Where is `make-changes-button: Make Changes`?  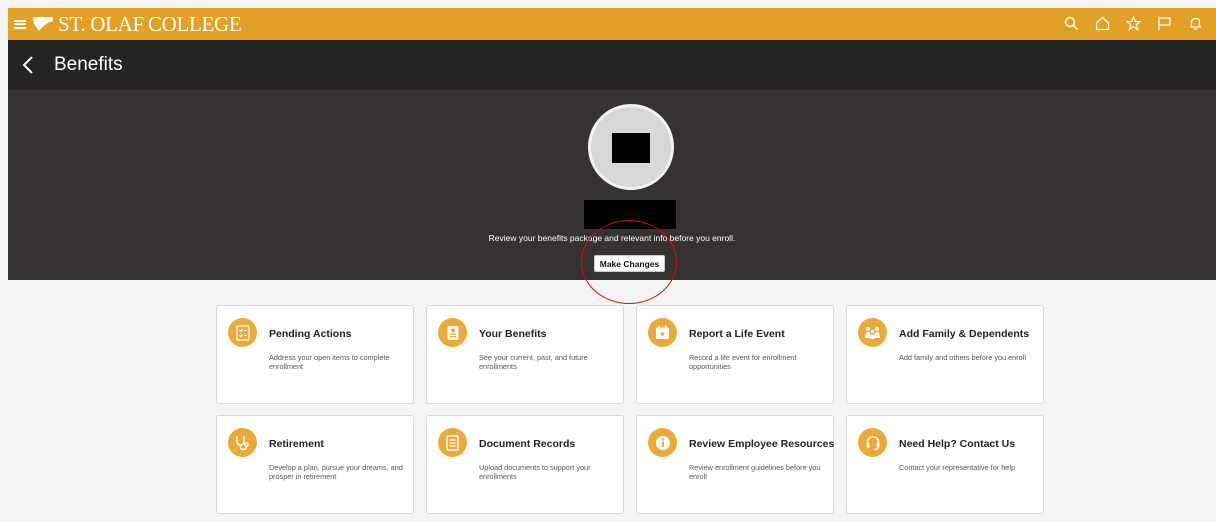
make-changes-button: Make Changes is located at coordinates (629, 263).